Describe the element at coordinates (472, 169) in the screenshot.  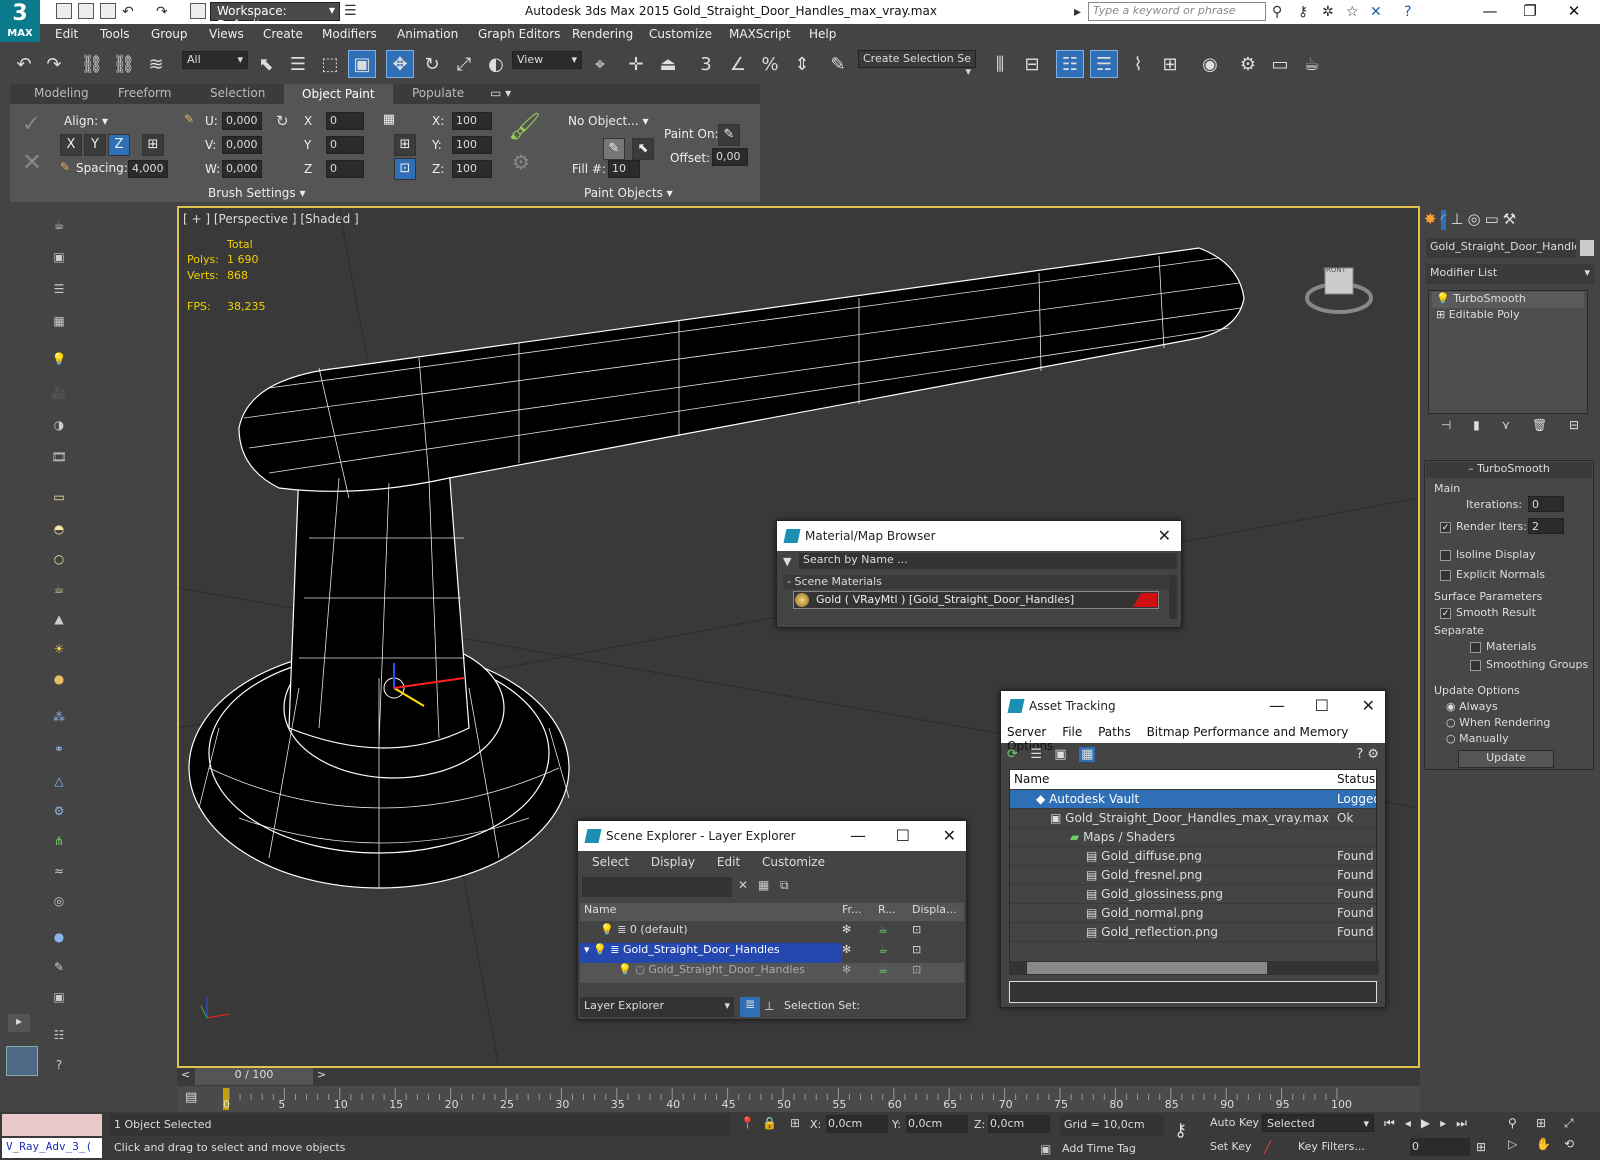
I see `scale-z-spinner: 100` at that location.